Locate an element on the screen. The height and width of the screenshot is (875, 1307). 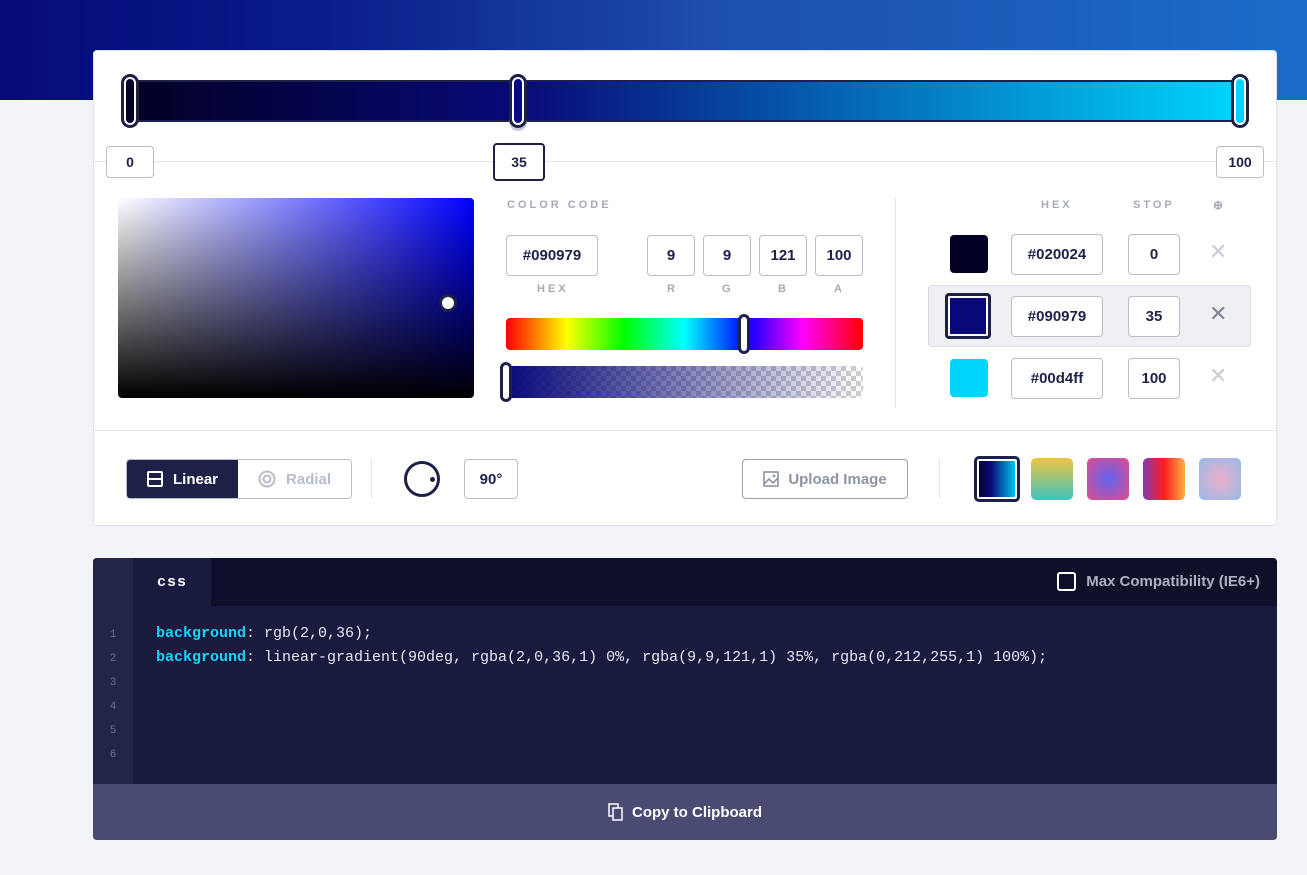
radial-label: Radial is located at coordinates (309, 479).